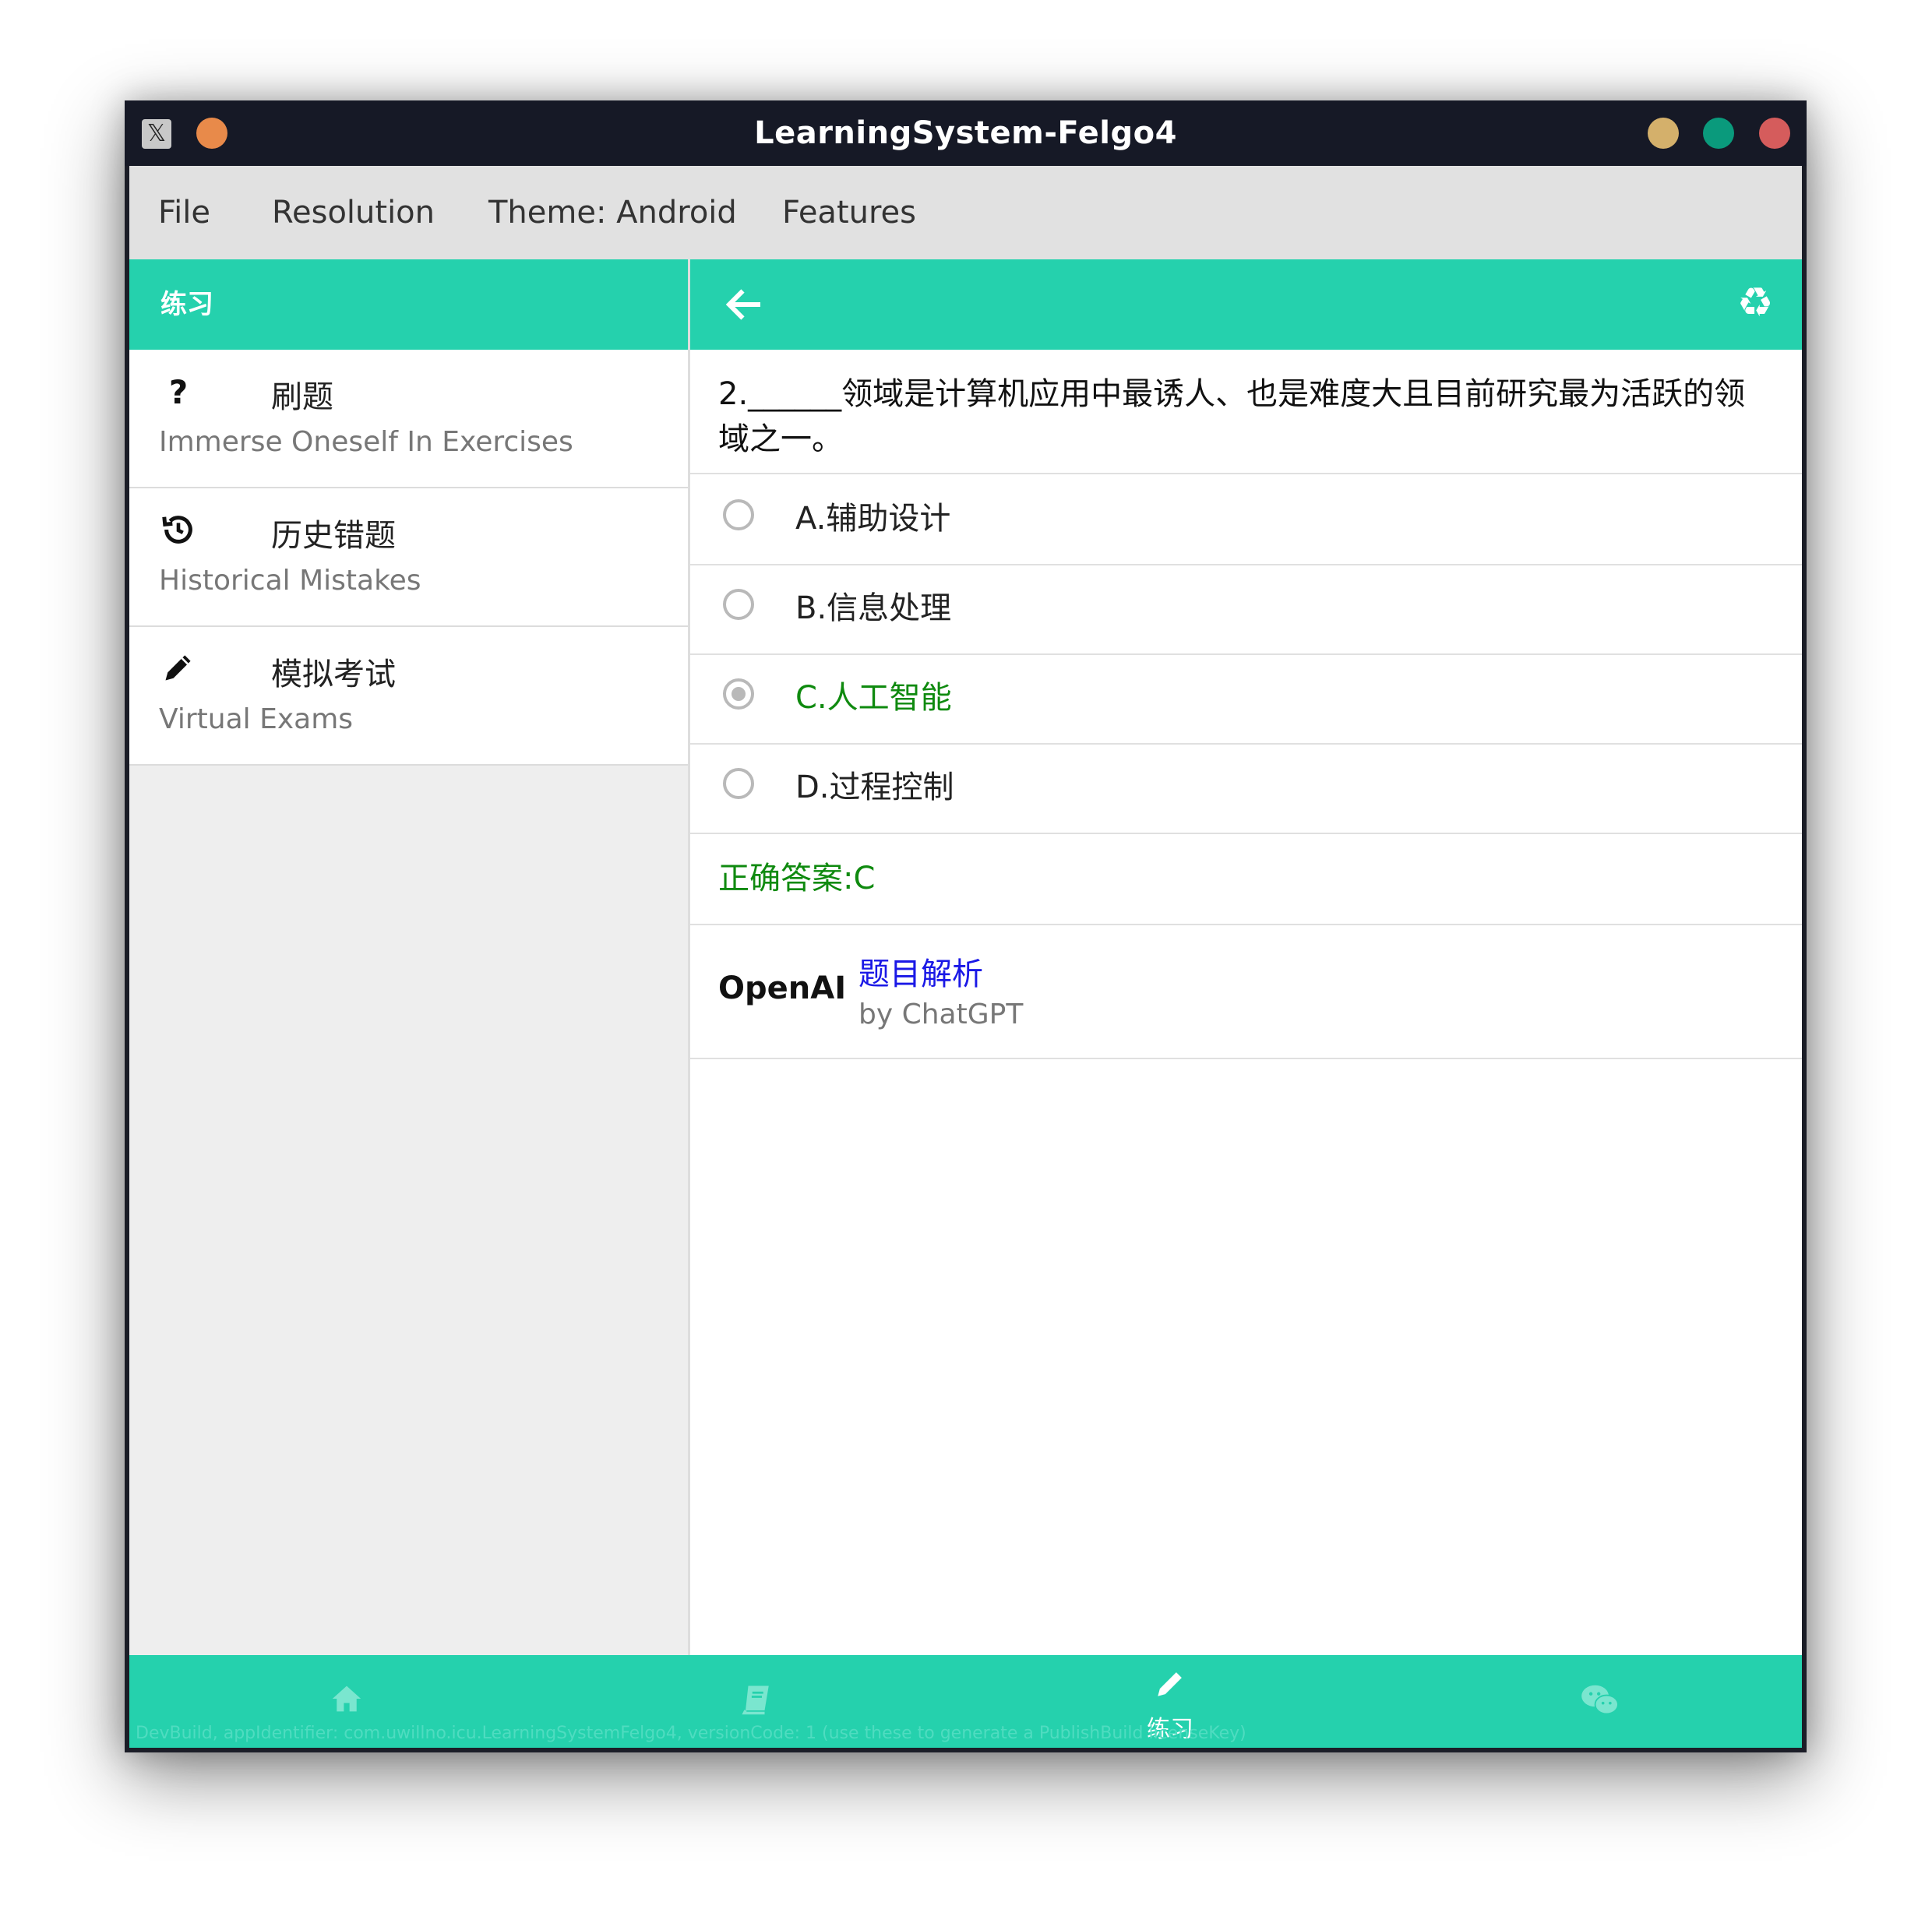  I want to click on radio-button-checked, so click(738, 694).